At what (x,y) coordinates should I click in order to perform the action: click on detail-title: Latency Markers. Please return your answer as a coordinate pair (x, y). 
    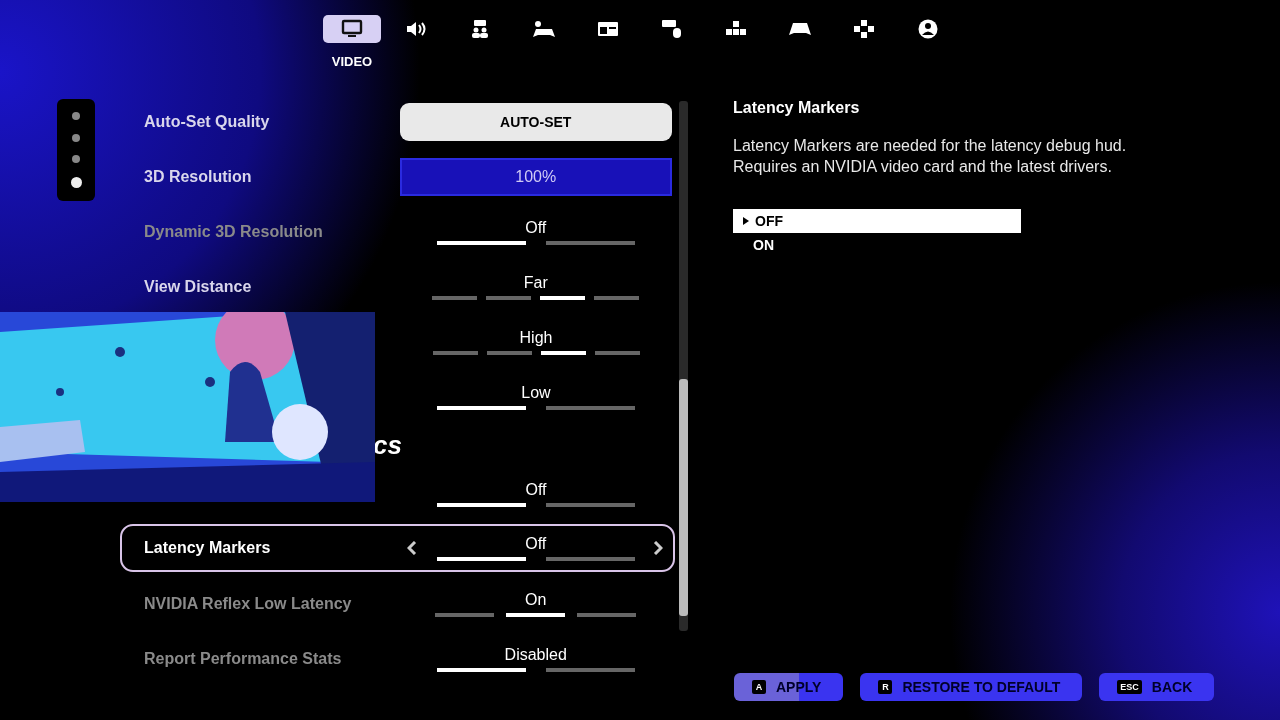
    Looking at the image, I should click on (797, 108).